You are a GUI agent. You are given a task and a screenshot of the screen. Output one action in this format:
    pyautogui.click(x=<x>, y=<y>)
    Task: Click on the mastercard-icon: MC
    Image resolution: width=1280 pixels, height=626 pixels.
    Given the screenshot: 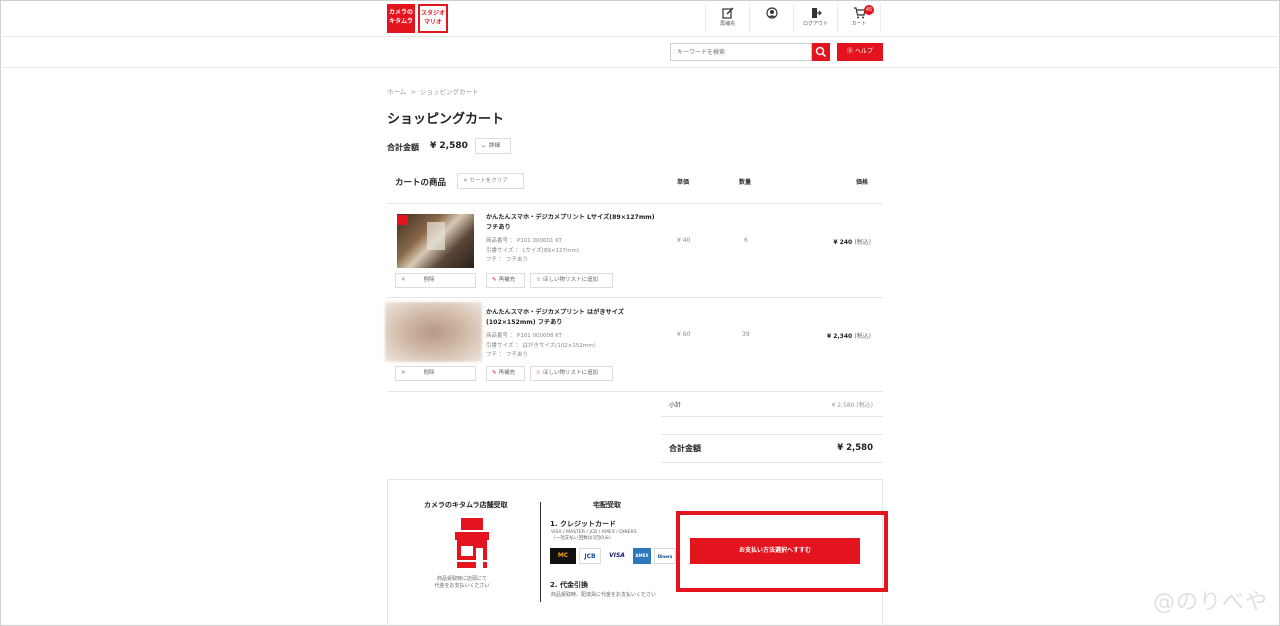 What is the action you would take?
    pyautogui.click(x=563, y=556)
    